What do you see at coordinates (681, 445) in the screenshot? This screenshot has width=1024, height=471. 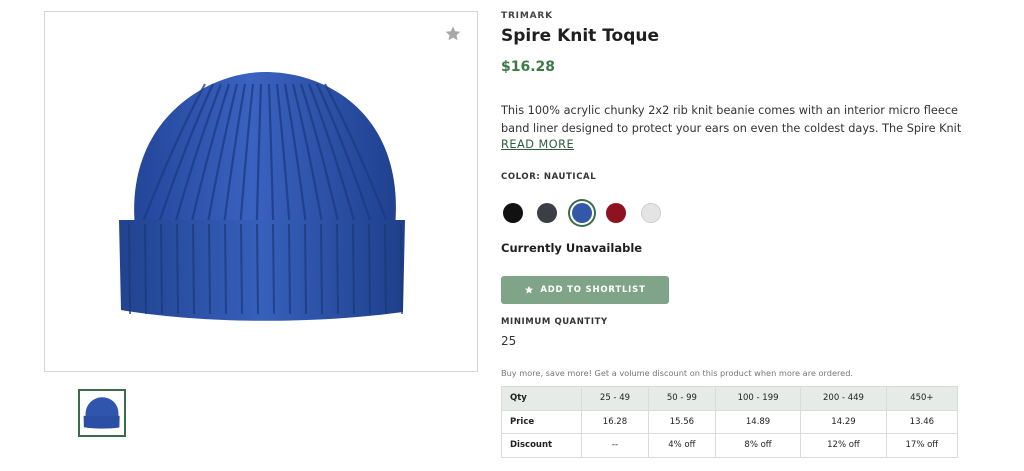 I see `table-cell: 4% off` at bounding box center [681, 445].